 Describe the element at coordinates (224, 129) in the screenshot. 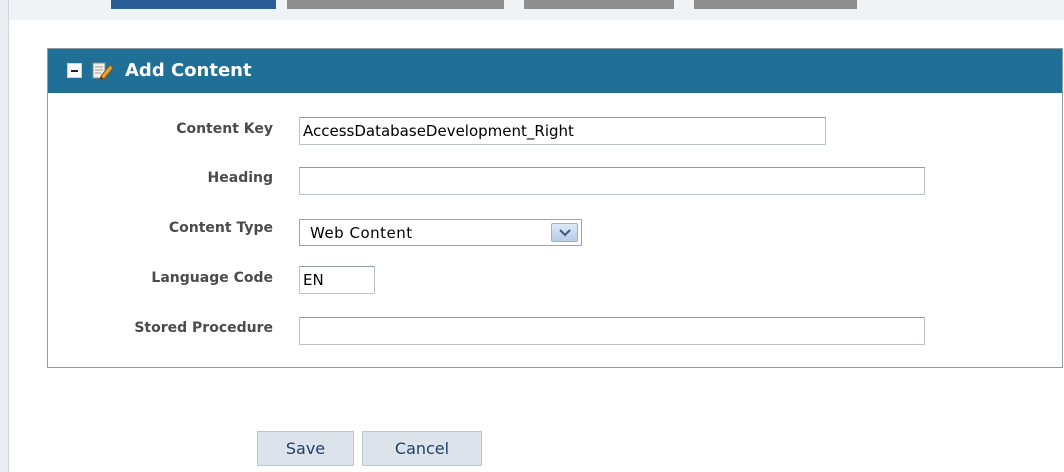

I see `content-key-label: Content Key` at that location.